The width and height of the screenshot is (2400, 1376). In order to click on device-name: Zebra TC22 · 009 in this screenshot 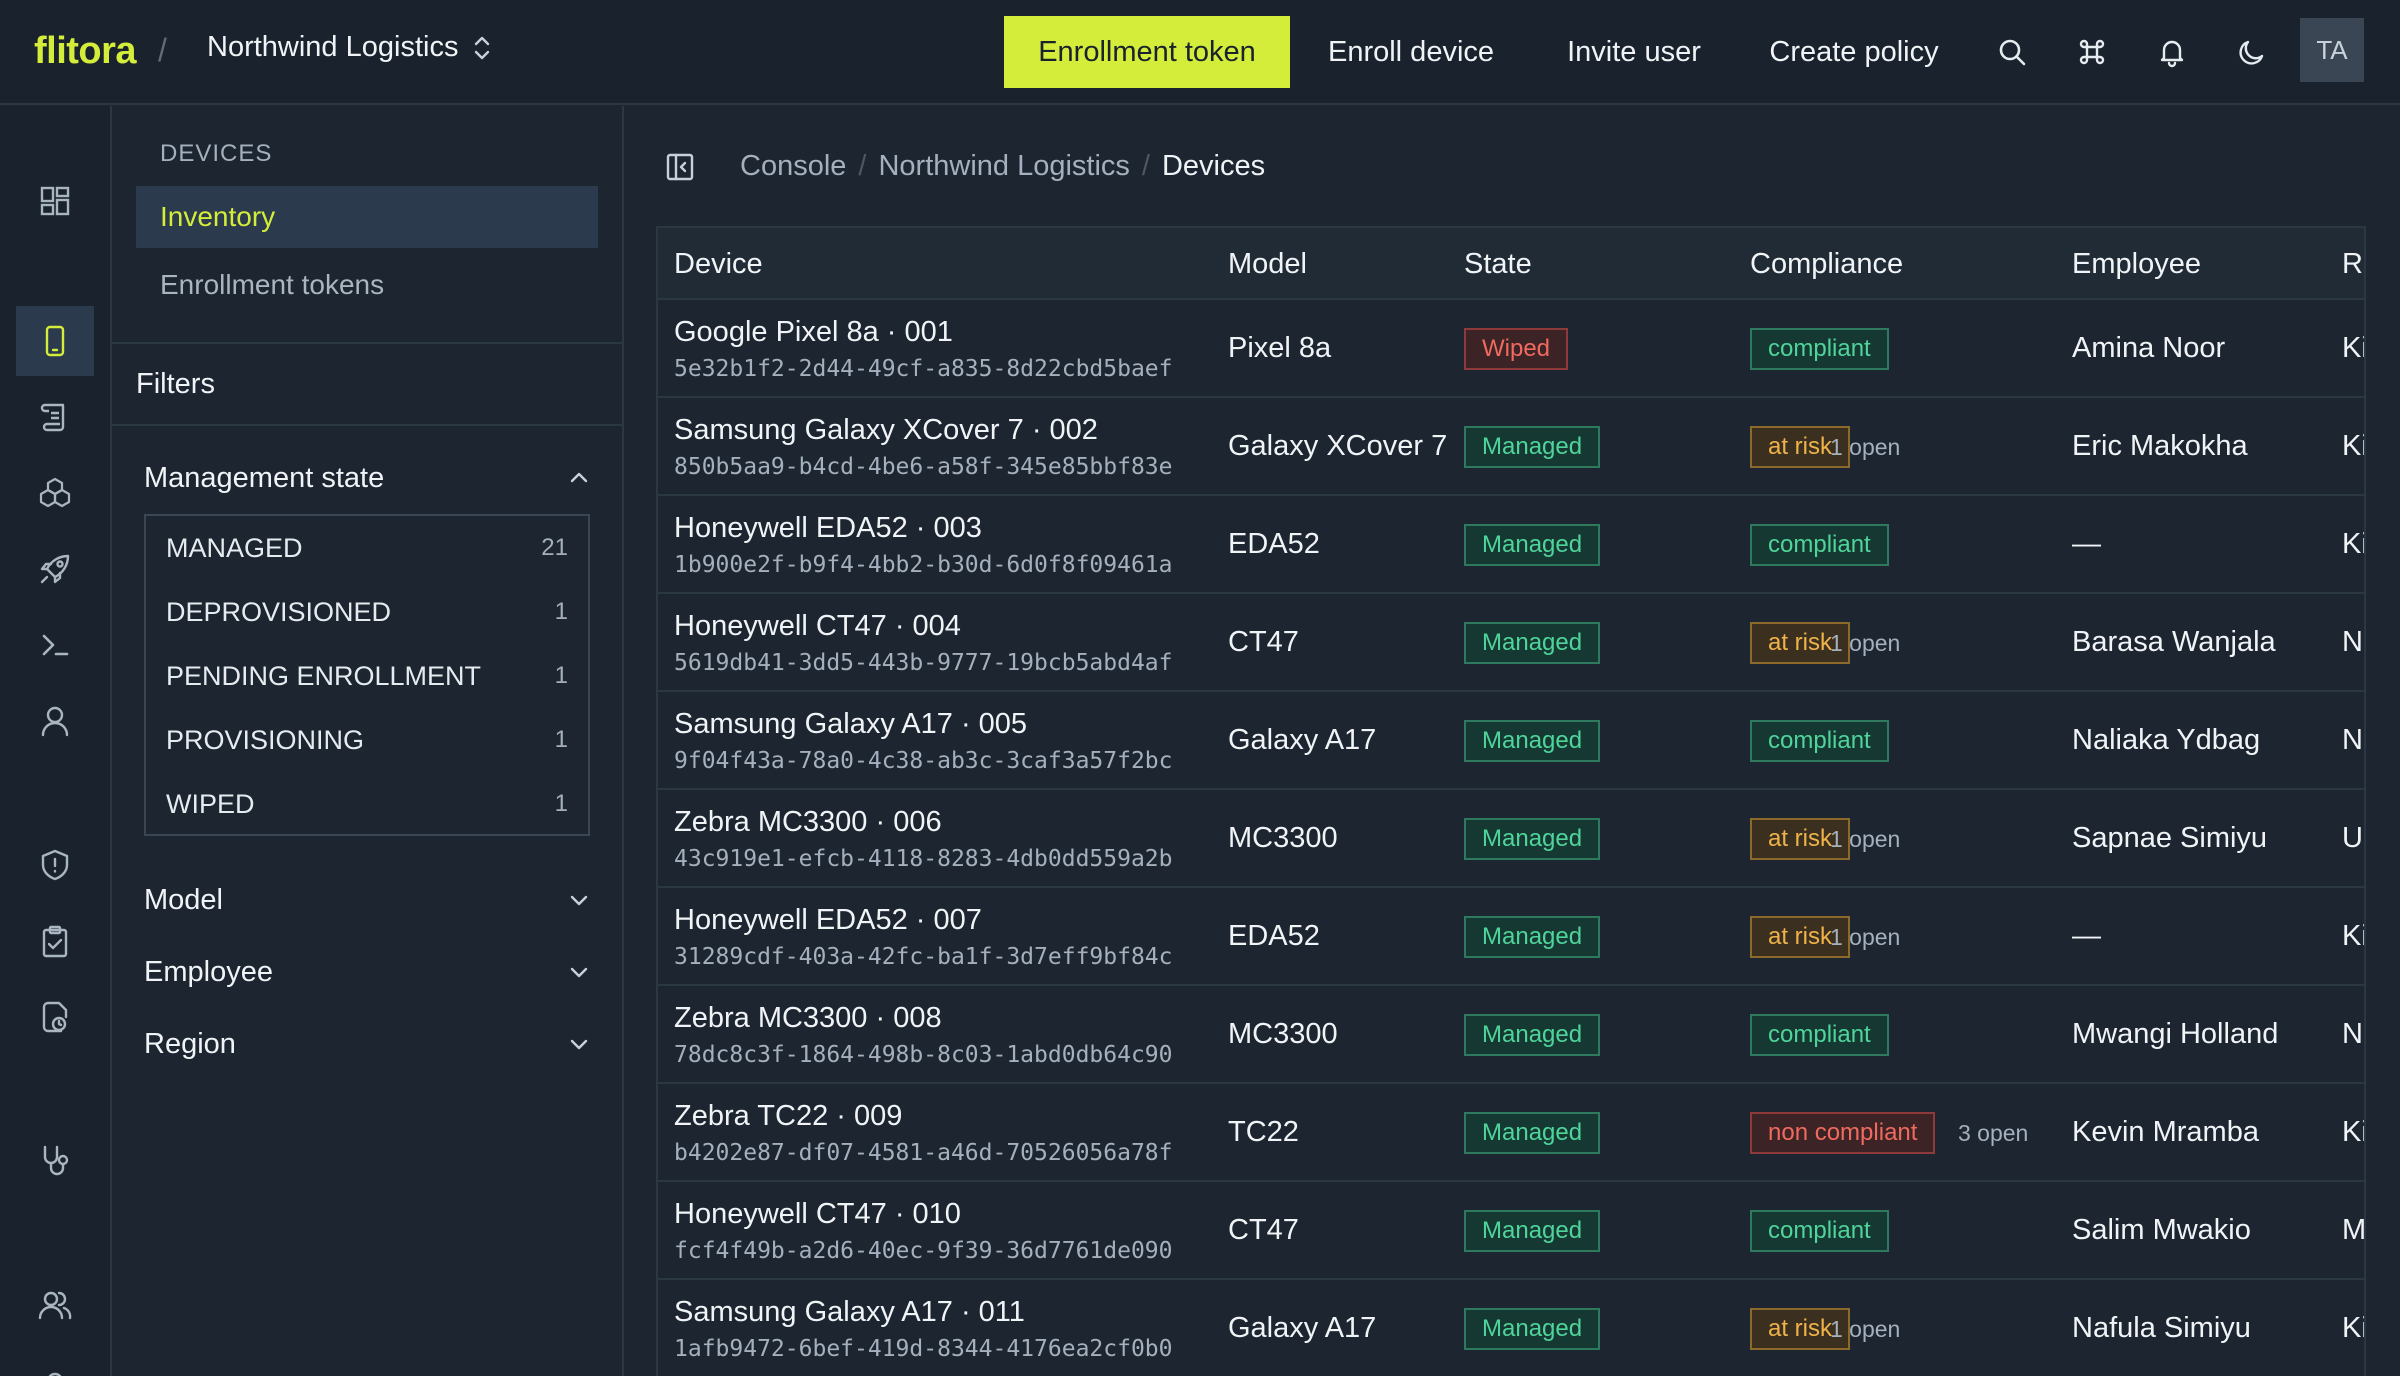, I will do `click(788, 1116)`.